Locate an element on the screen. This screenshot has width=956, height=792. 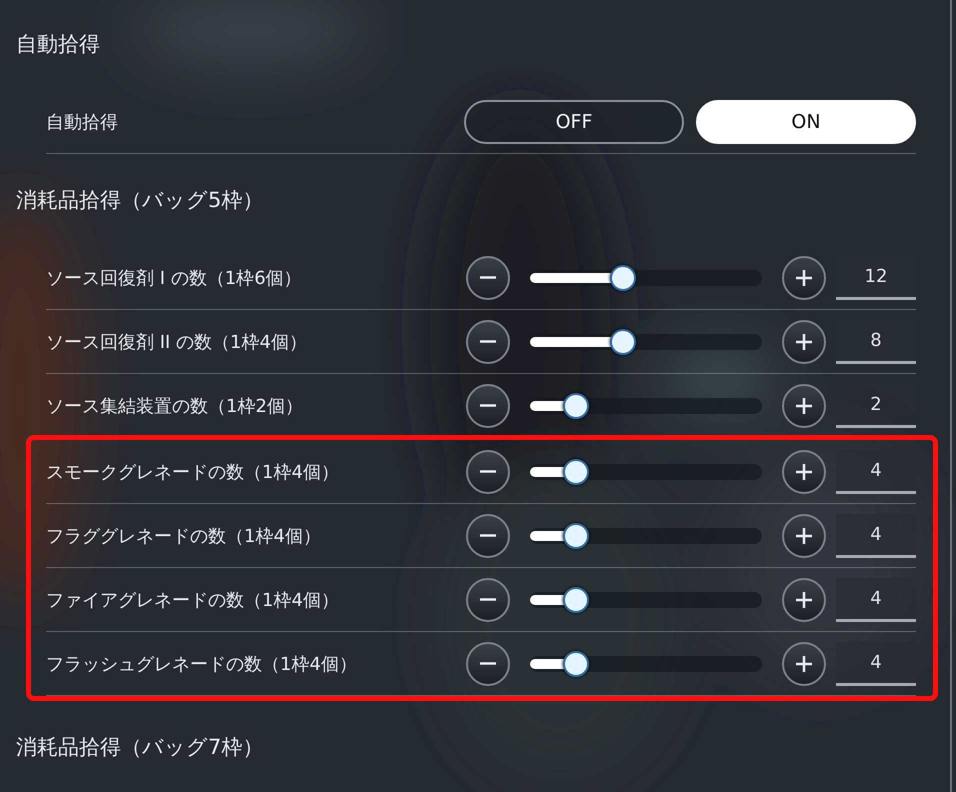
section-title: 自動拾得 is located at coordinates (58, 44).